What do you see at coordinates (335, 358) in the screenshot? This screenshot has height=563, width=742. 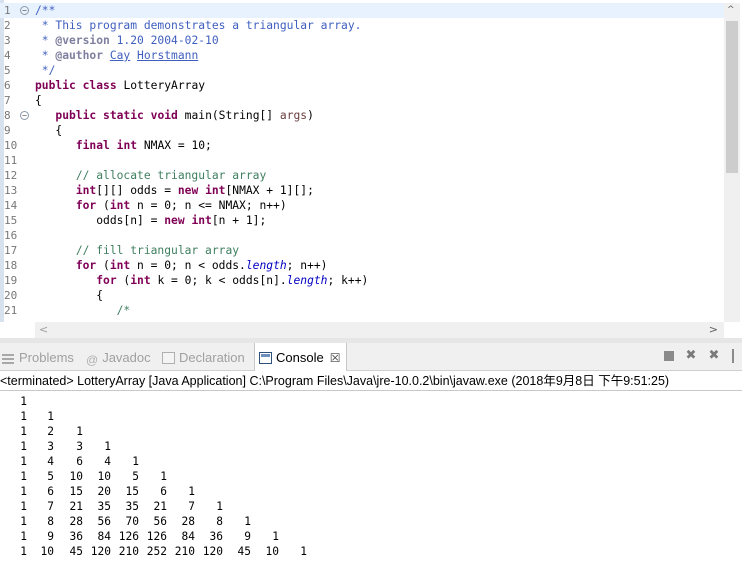 I see `close-icon: ☒` at bounding box center [335, 358].